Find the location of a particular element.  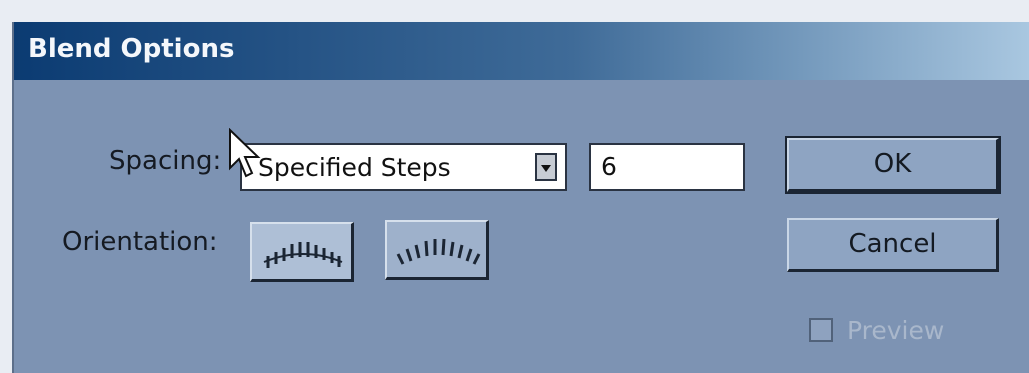

spacing-label: Spacing: is located at coordinates (165, 161).